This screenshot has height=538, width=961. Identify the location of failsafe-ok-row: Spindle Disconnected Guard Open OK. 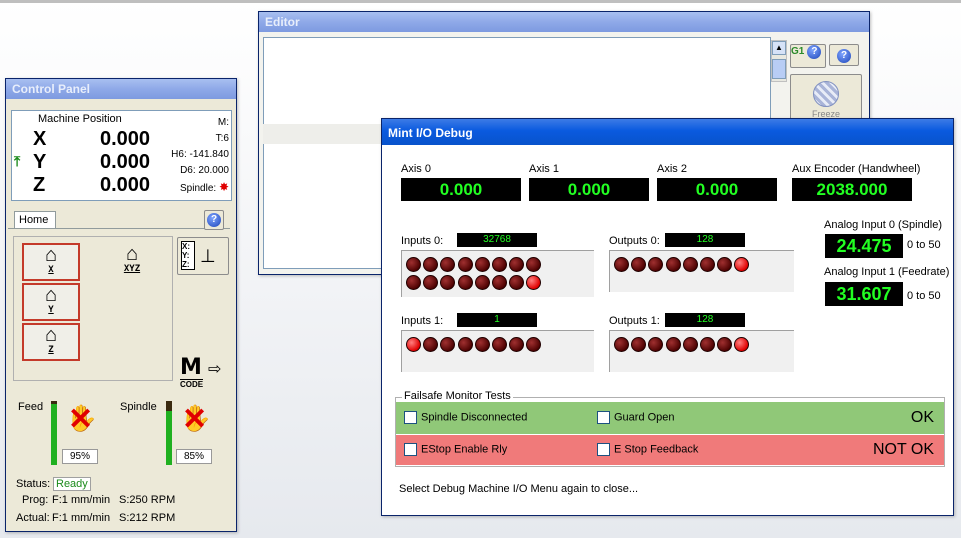
(670, 418).